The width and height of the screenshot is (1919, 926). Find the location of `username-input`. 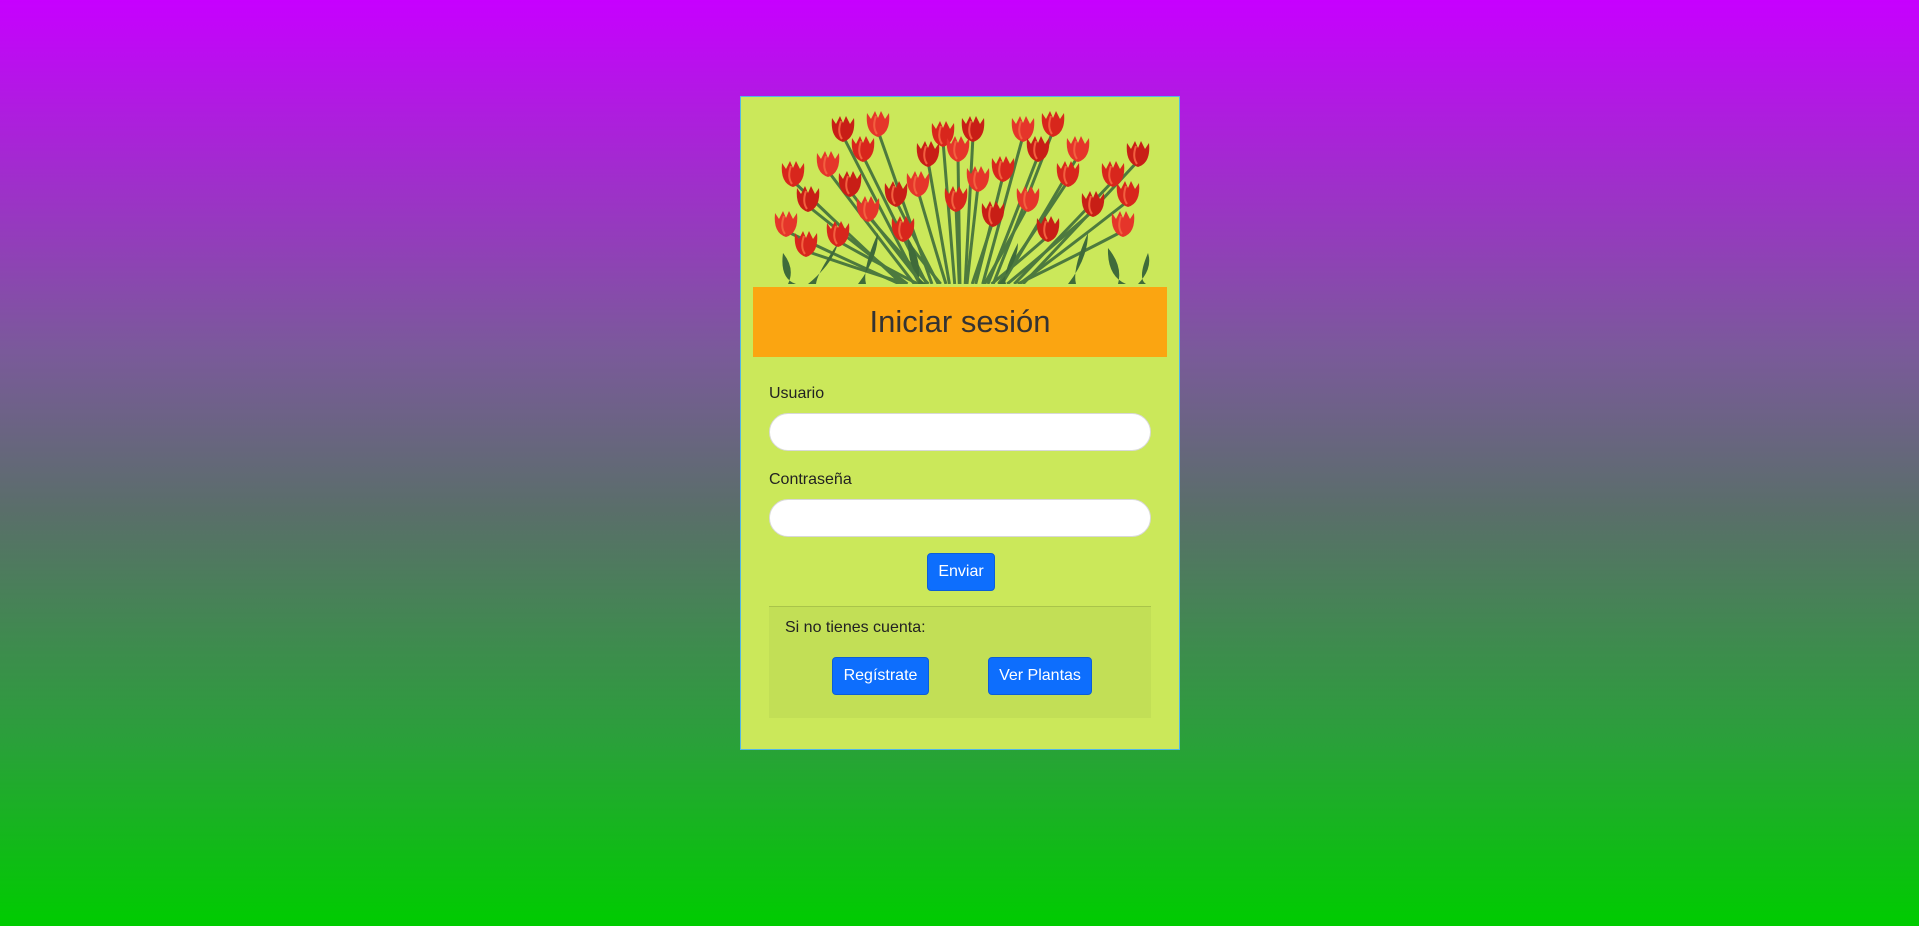

username-input is located at coordinates (960, 432).